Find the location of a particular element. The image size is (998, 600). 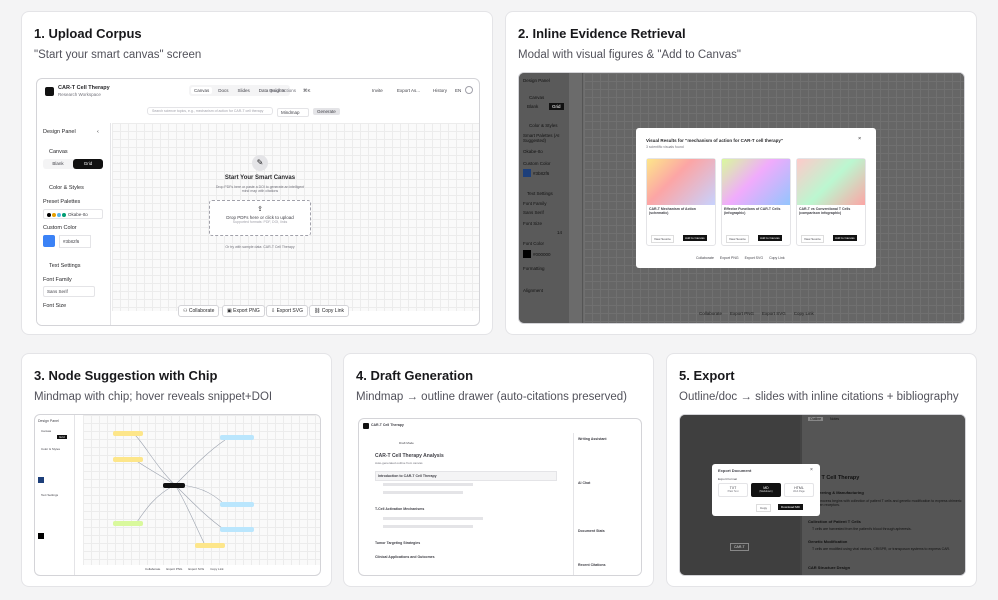

export-png-button: ▣ Export PNG is located at coordinates (243, 311).